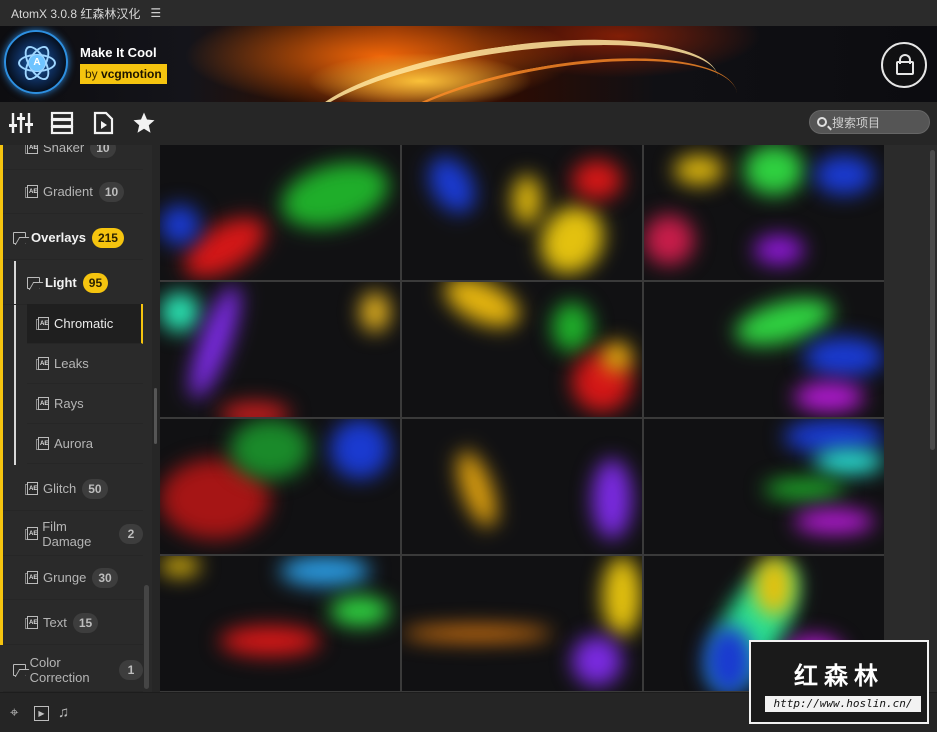 This screenshot has height=732, width=937. Describe the element at coordinates (73, 489) in the screenshot. I see `sidebar-item-glitch: Glitch 50` at that location.